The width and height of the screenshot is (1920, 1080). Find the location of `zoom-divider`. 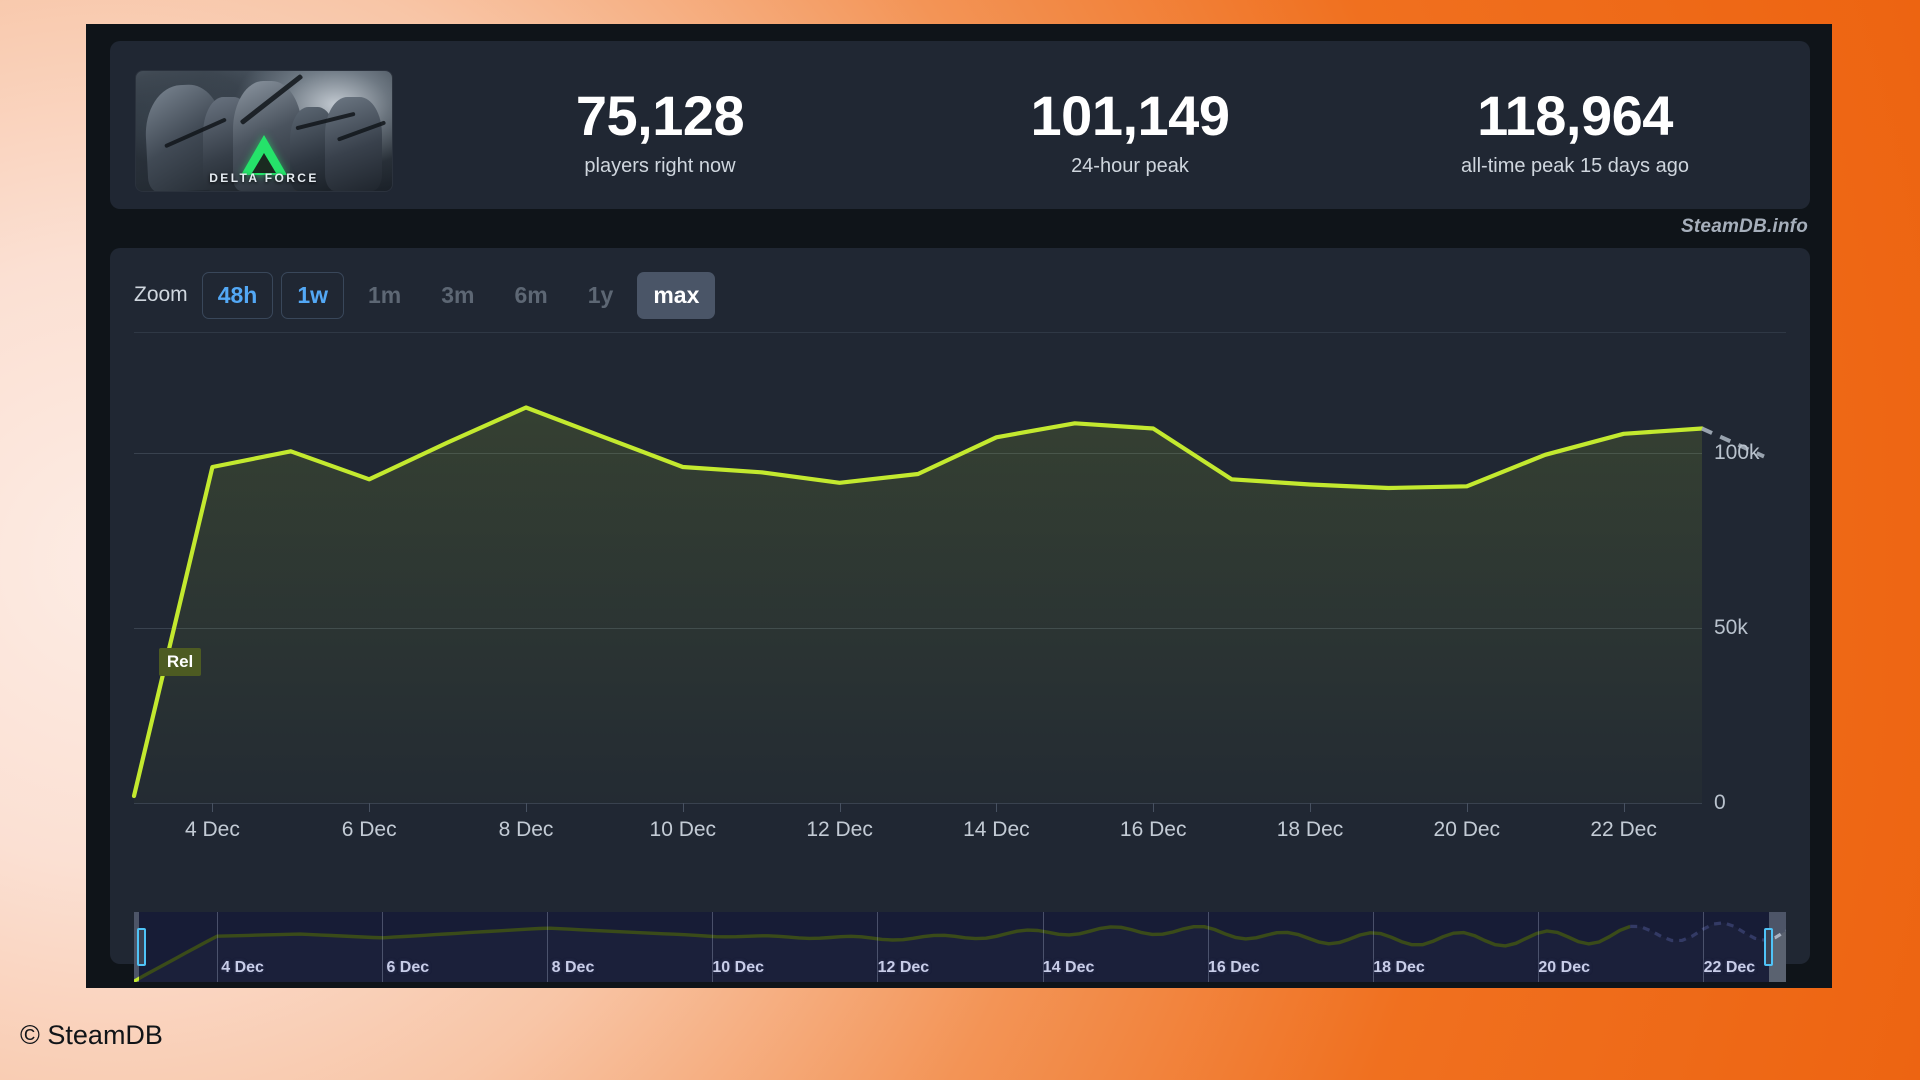

zoom-divider is located at coordinates (960, 332).